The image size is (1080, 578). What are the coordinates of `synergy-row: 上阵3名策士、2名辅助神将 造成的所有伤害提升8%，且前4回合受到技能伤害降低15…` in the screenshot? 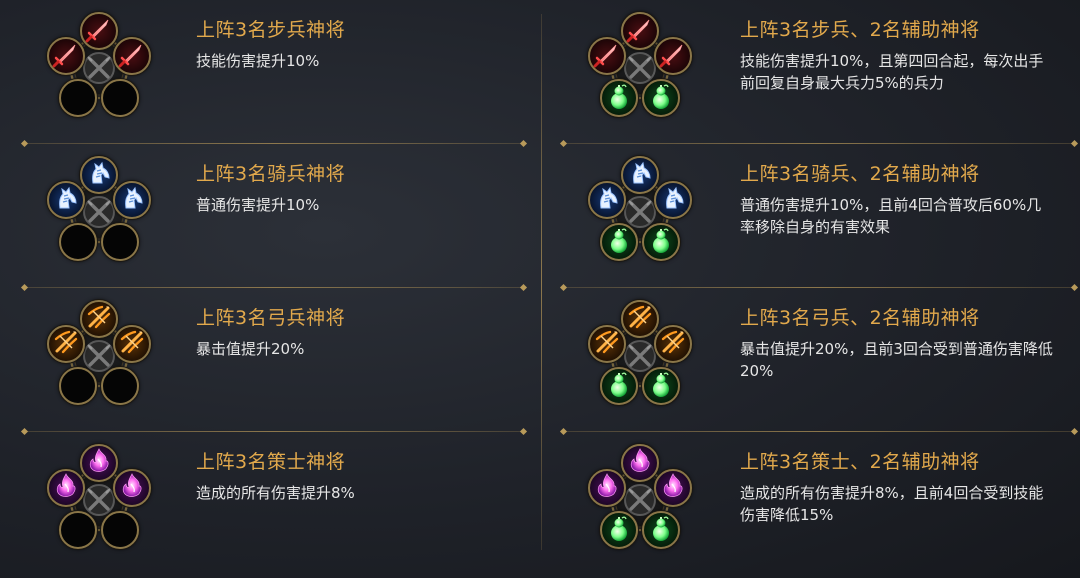 It's located at (810, 503).